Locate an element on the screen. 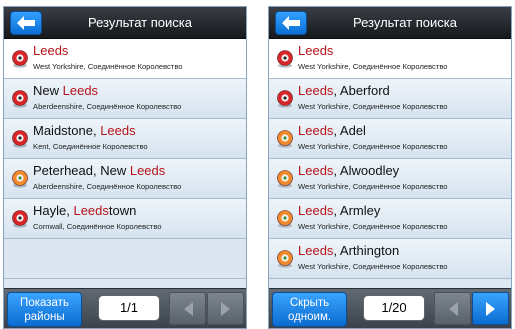 The image size is (515, 329). result-title-suffix: , Aberford is located at coordinates (361, 90).